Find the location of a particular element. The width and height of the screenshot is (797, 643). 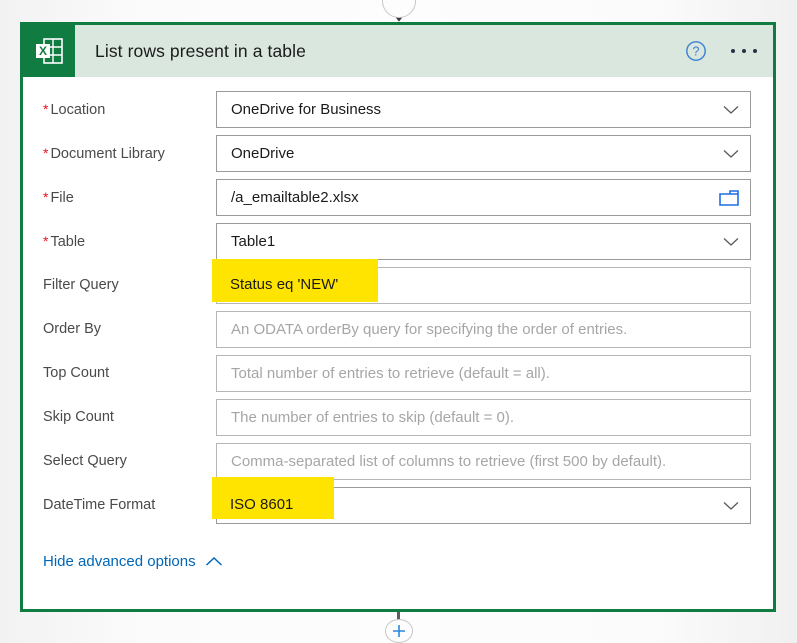

form-row-filter-query: Filter Query Status eq 'NEW' is located at coordinates (396, 285).